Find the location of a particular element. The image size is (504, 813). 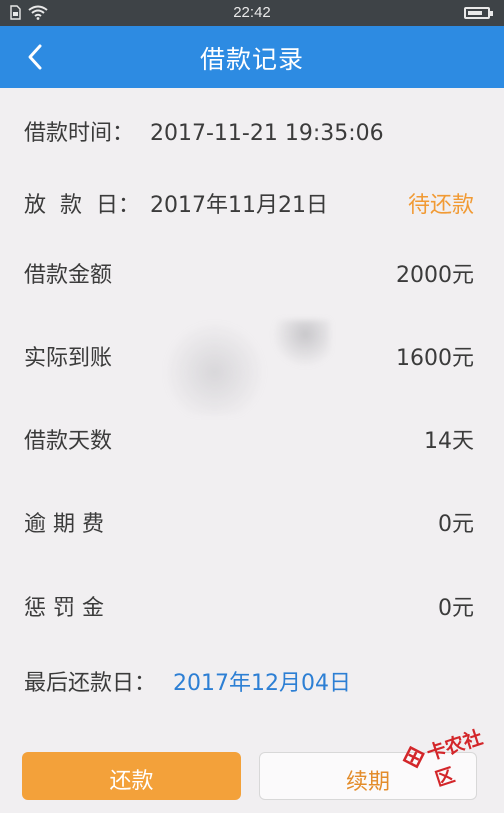

repay-button: 还款 is located at coordinates (131, 776).